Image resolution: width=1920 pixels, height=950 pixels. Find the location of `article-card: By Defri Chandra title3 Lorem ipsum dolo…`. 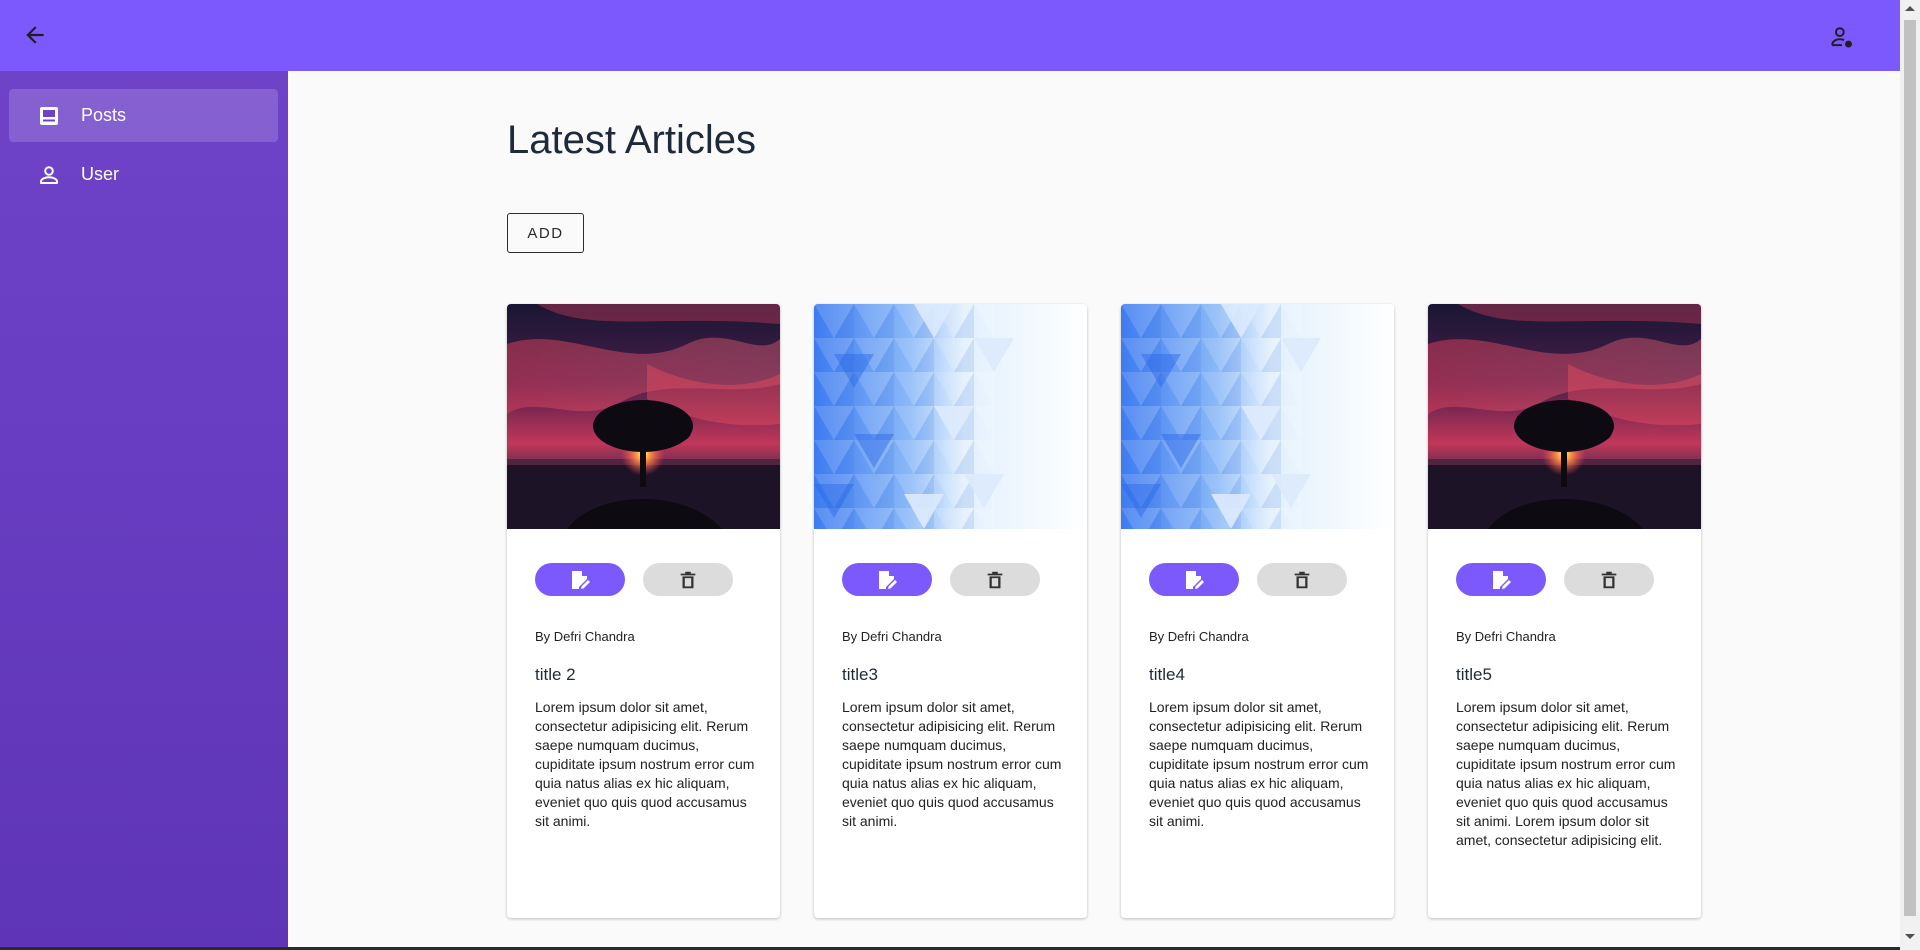

article-card: By Defri Chandra title3 Lorem ipsum dolo… is located at coordinates (950, 611).